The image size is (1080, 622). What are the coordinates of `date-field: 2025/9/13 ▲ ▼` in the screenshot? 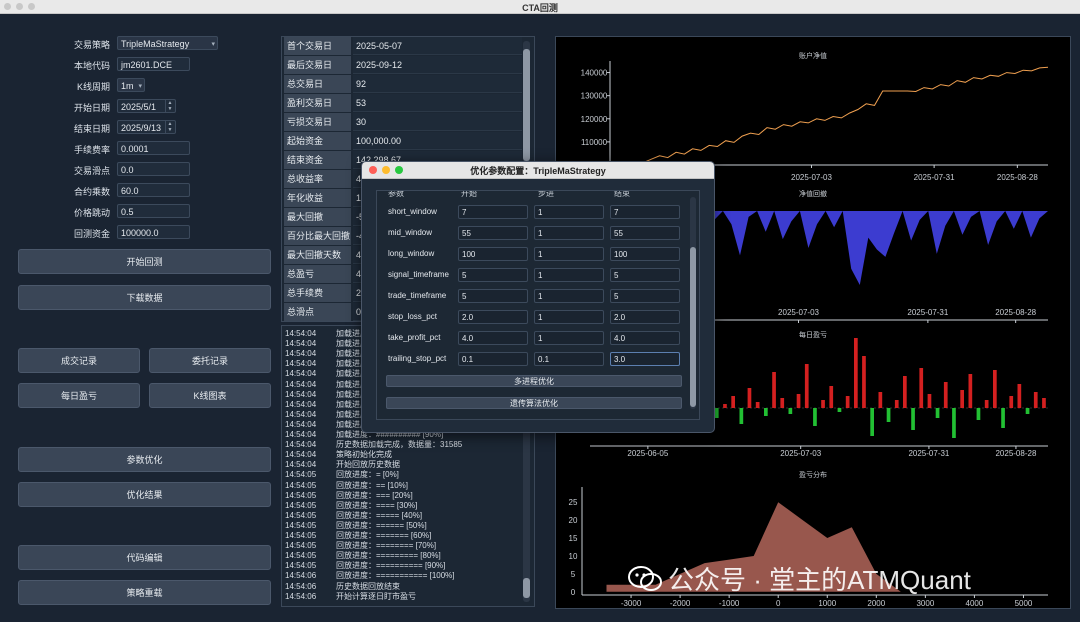 It's located at (146, 127).